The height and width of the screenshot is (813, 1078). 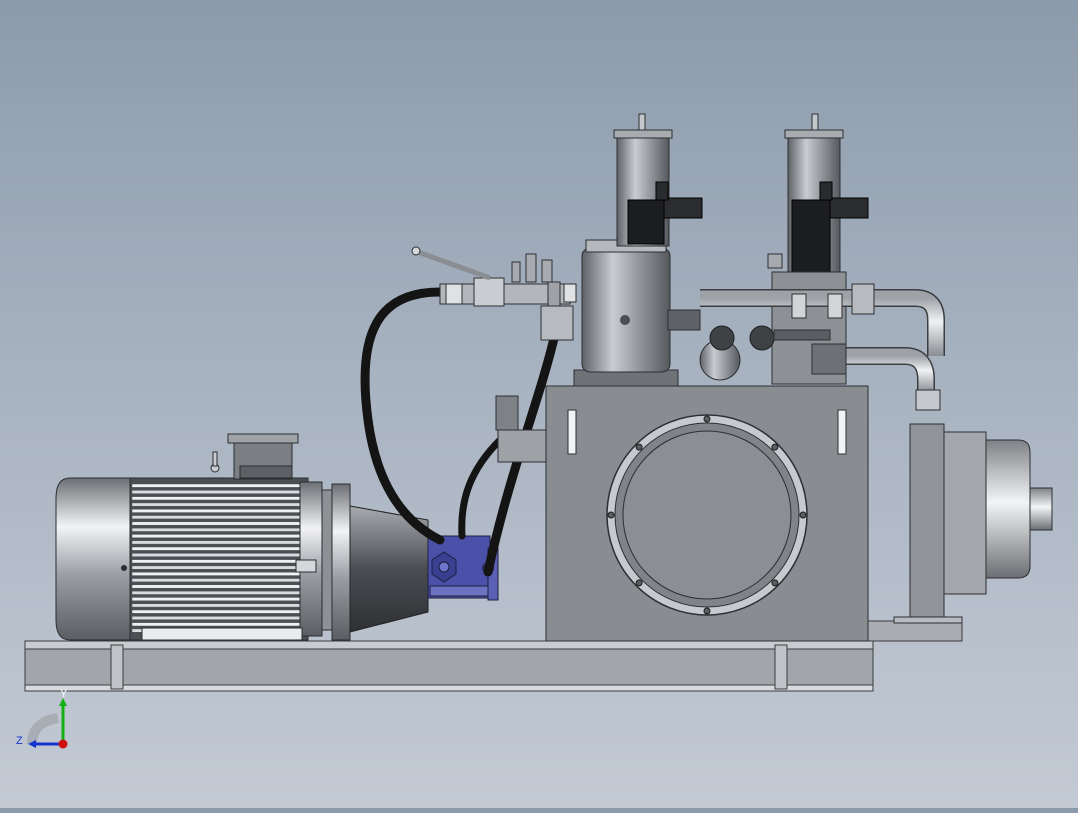 What do you see at coordinates (64, 694) in the screenshot?
I see `y-axis-label: Y` at bounding box center [64, 694].